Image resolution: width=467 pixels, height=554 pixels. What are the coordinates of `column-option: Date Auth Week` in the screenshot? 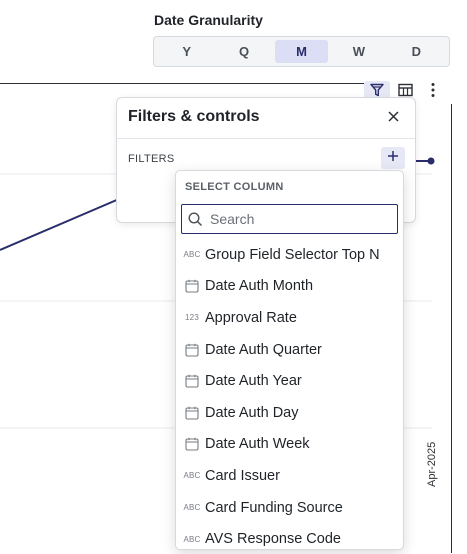 It's located at (289, 445).